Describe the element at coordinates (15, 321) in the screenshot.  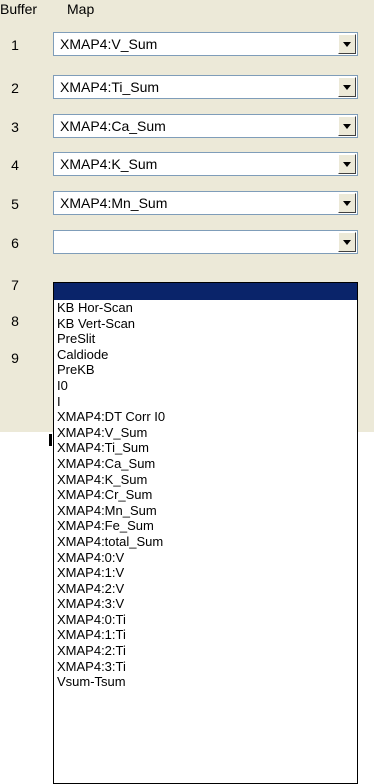
I see `buffer-number-8: 8` at that location.